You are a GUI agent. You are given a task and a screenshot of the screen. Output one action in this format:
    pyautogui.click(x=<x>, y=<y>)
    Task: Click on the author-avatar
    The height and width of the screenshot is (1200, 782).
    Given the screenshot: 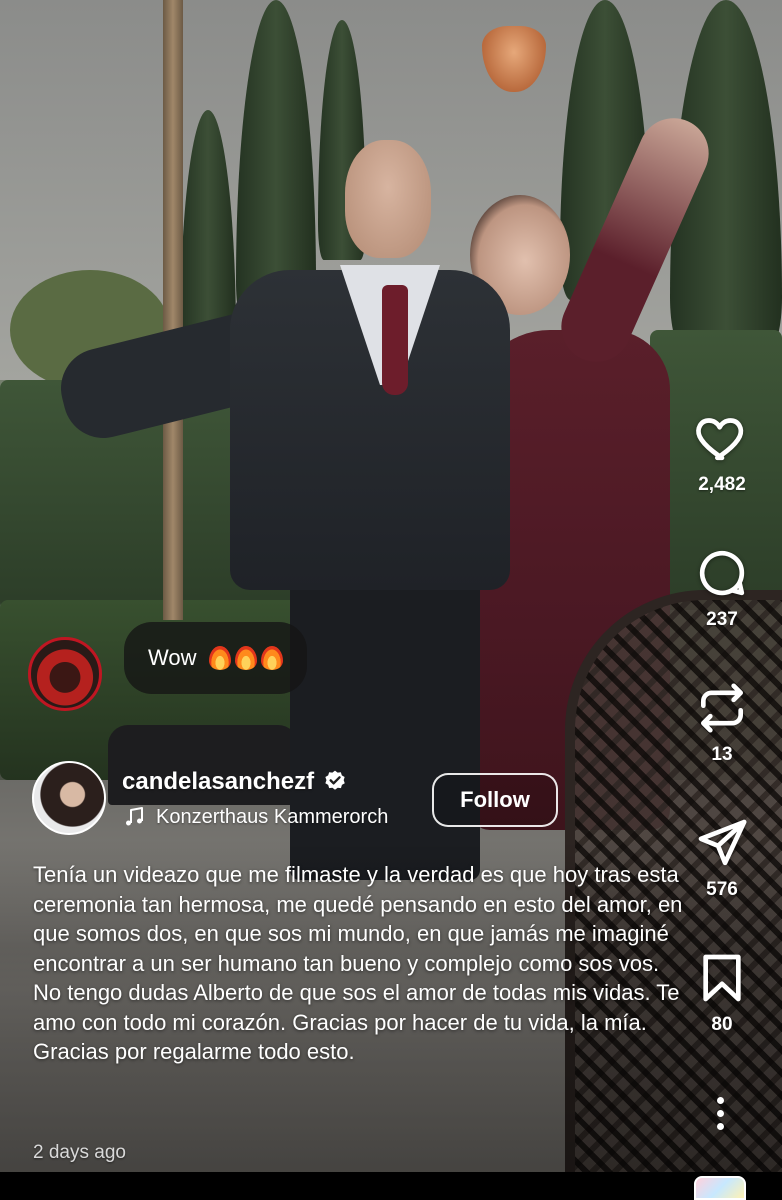 What is the action you would take?
    pyautogui.click(x=69, y=798)
    